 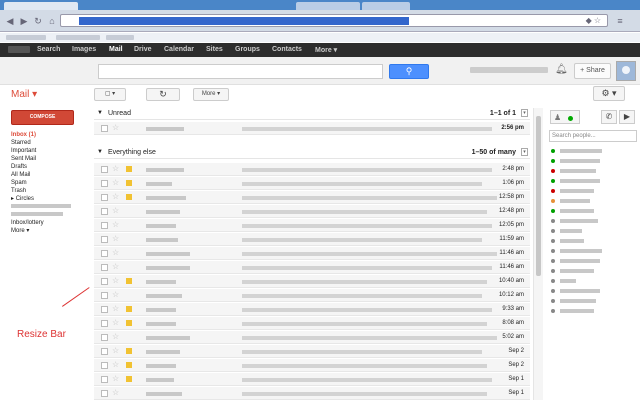 I want to click on gbar-drive: Drive, so click(x=143, y=49).